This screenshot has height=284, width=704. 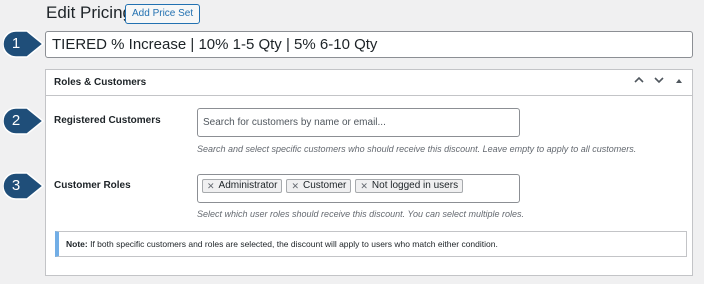 I want to click on role-chip-label: Not logged in users, so click(x=415, y=185).